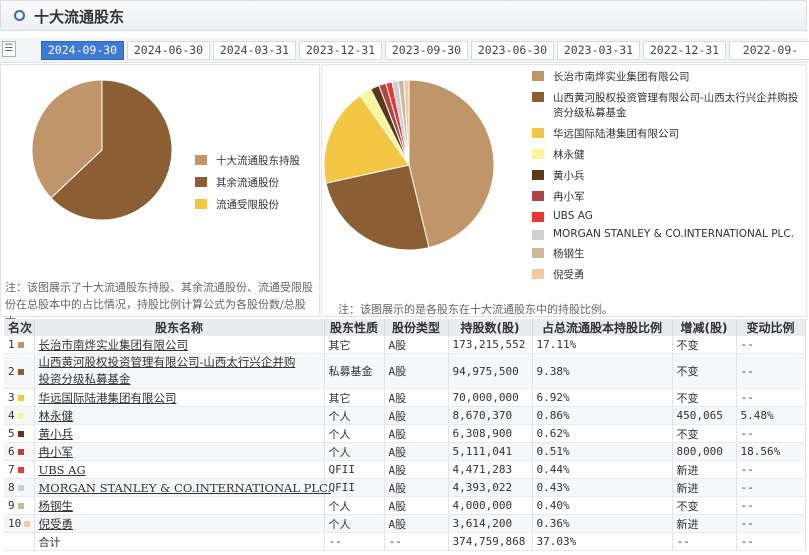  Describe the element at coordinates (490, 371) in the screenshot. I see `shares-held-cell: 94,975,500` at that location.